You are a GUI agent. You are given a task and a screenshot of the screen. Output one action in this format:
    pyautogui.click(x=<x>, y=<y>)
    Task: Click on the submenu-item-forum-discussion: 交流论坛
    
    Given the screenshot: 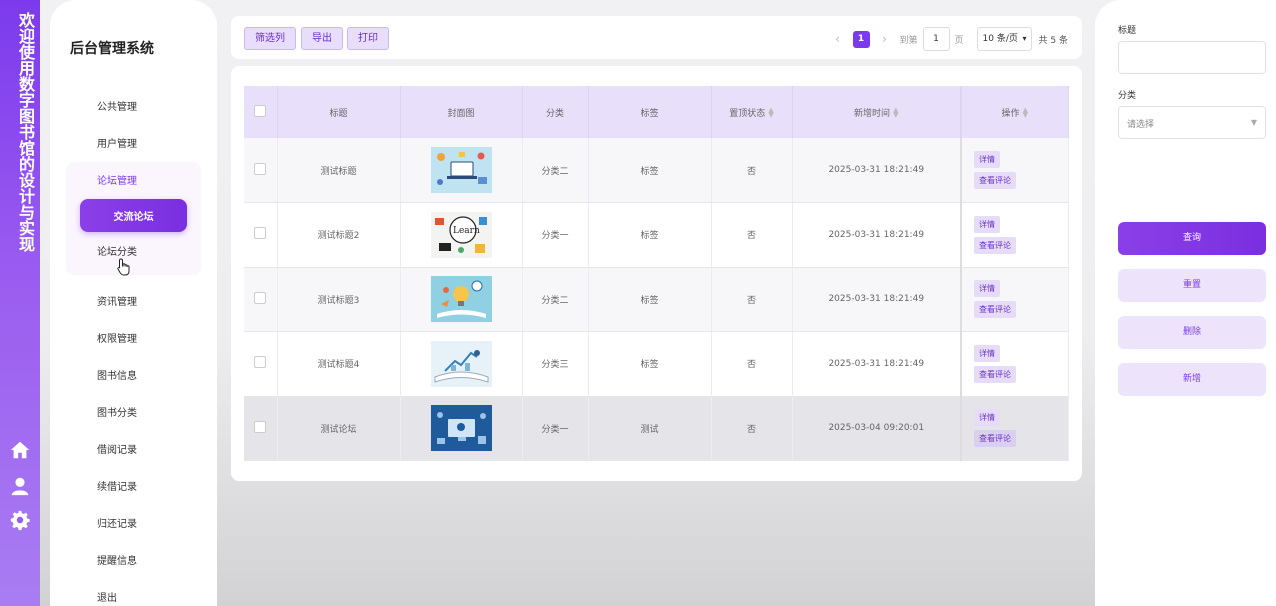 What is the action you would take?
    pyautogui.click(x=133, y=215)
    